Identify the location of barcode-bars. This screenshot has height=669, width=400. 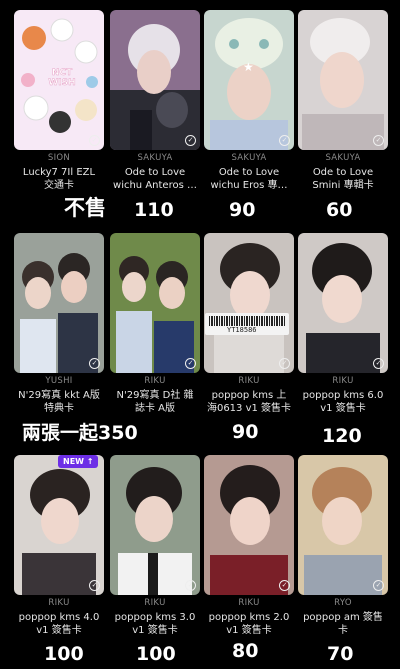
(247, 321).